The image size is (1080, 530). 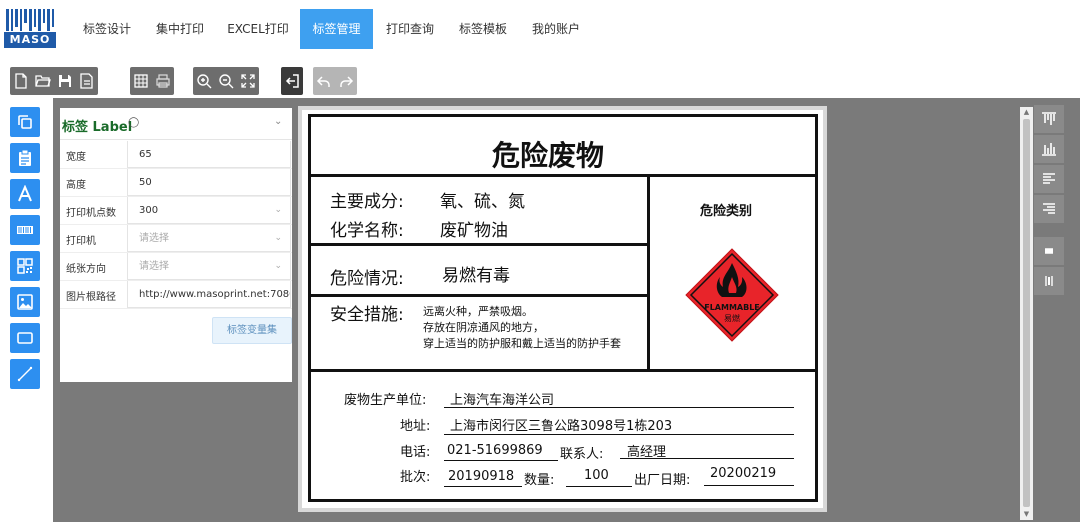 What do you see at coordinates (141, 81) in the screenshot?
I see `table-button` at bounding box center [141, 81].